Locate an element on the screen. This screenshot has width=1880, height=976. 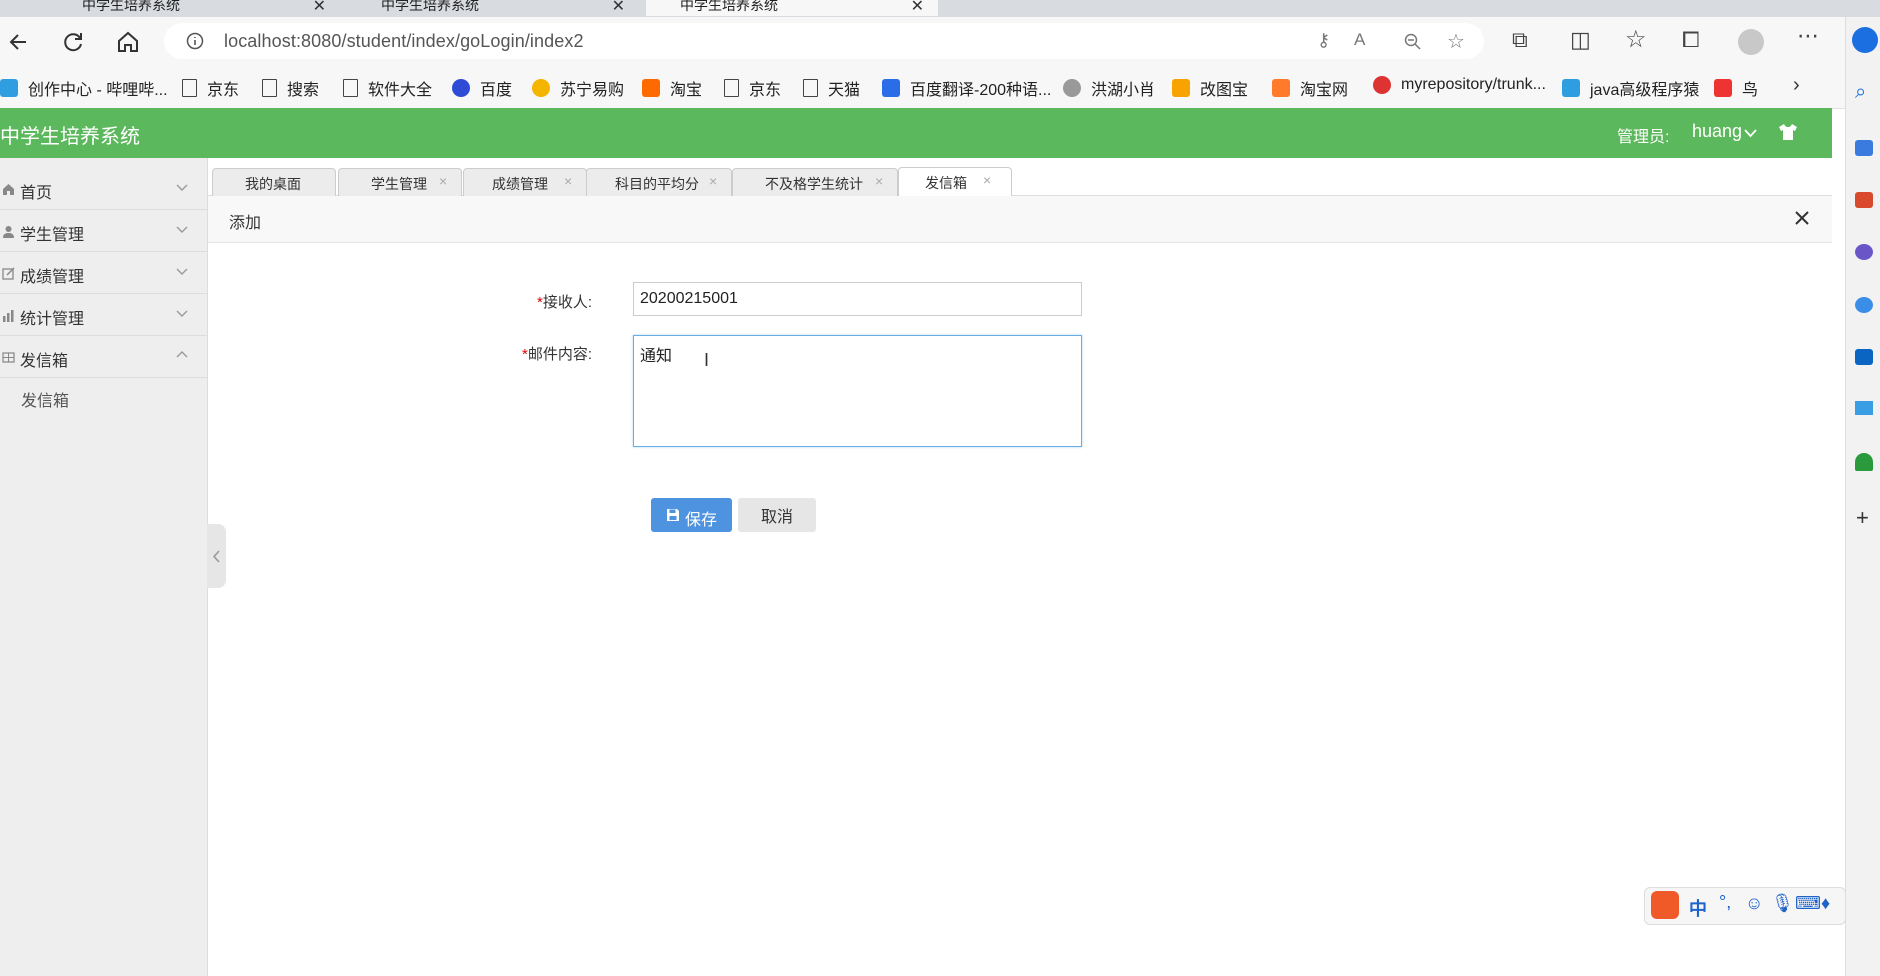
tab-label: 学生管理 is located at coordinates (399, 184).